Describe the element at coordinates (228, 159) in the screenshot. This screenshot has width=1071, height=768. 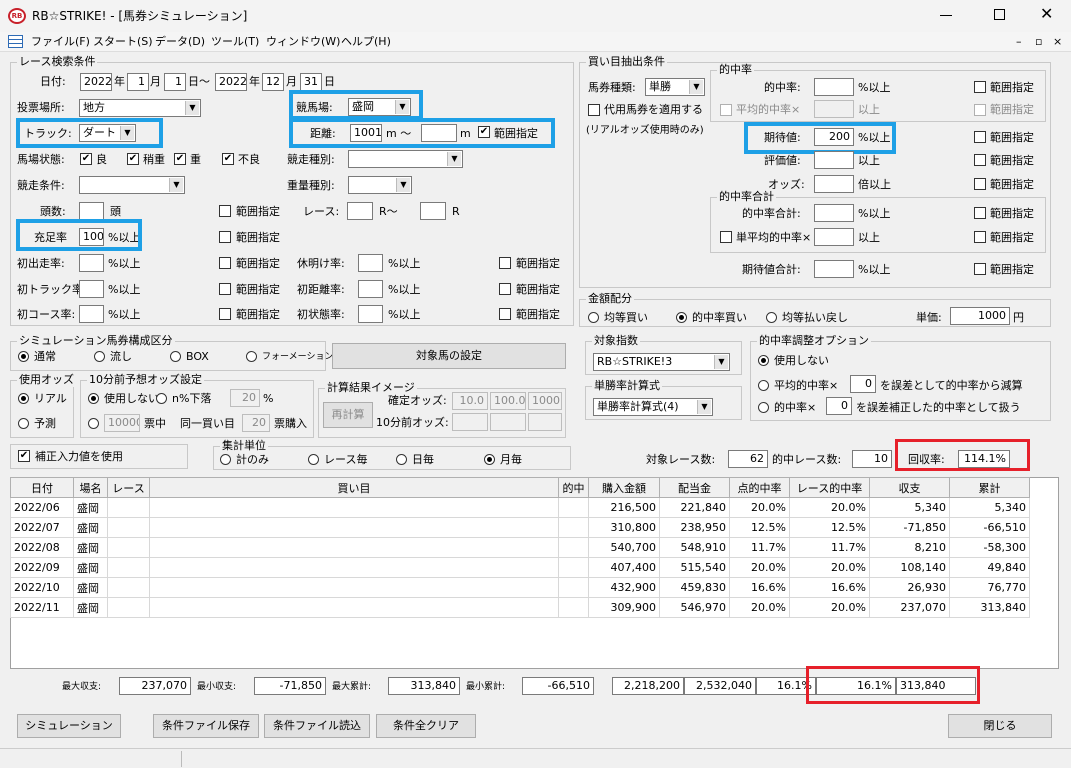
I see `cond-bad-checkbox: ✔` at that location.